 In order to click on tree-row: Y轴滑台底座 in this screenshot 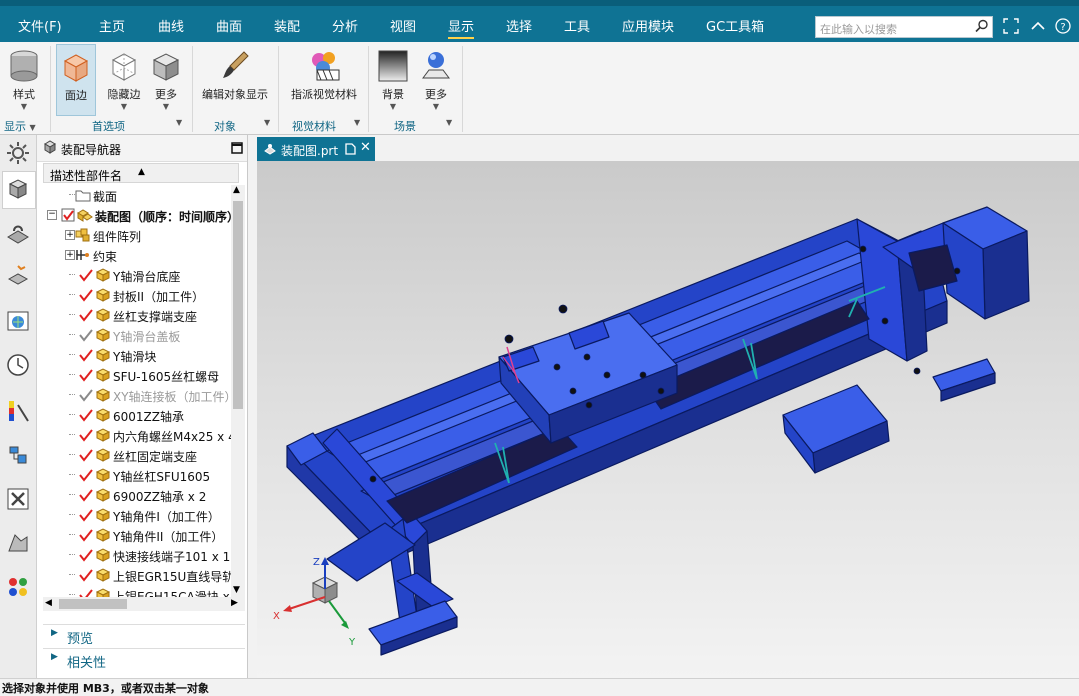, I will do `click(137, 275)`.